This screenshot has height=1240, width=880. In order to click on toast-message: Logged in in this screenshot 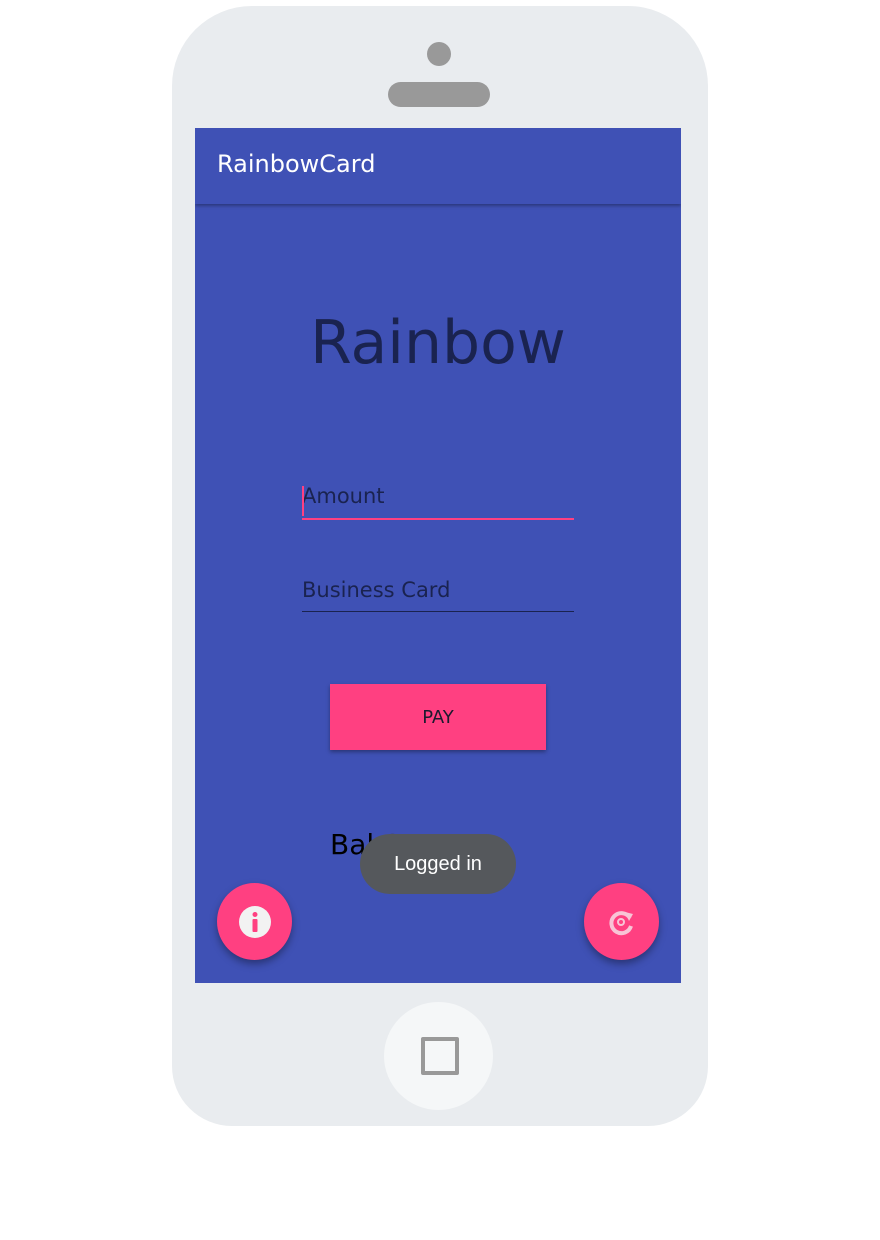, I will do `click(438, 863)`.